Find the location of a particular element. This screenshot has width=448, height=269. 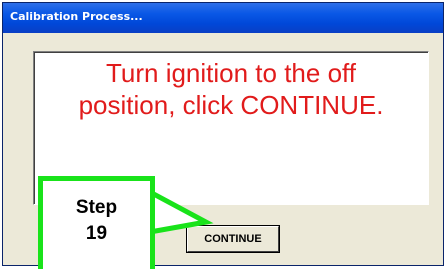

step-number: 19 is located at coordinates (96, 233).